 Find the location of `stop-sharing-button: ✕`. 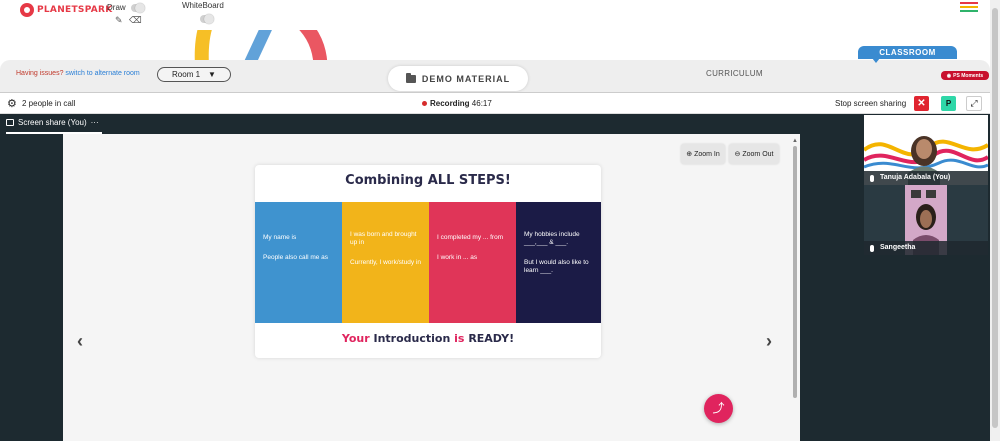

stop-sharing-button: ✕ is located at coordinates (921, 103).